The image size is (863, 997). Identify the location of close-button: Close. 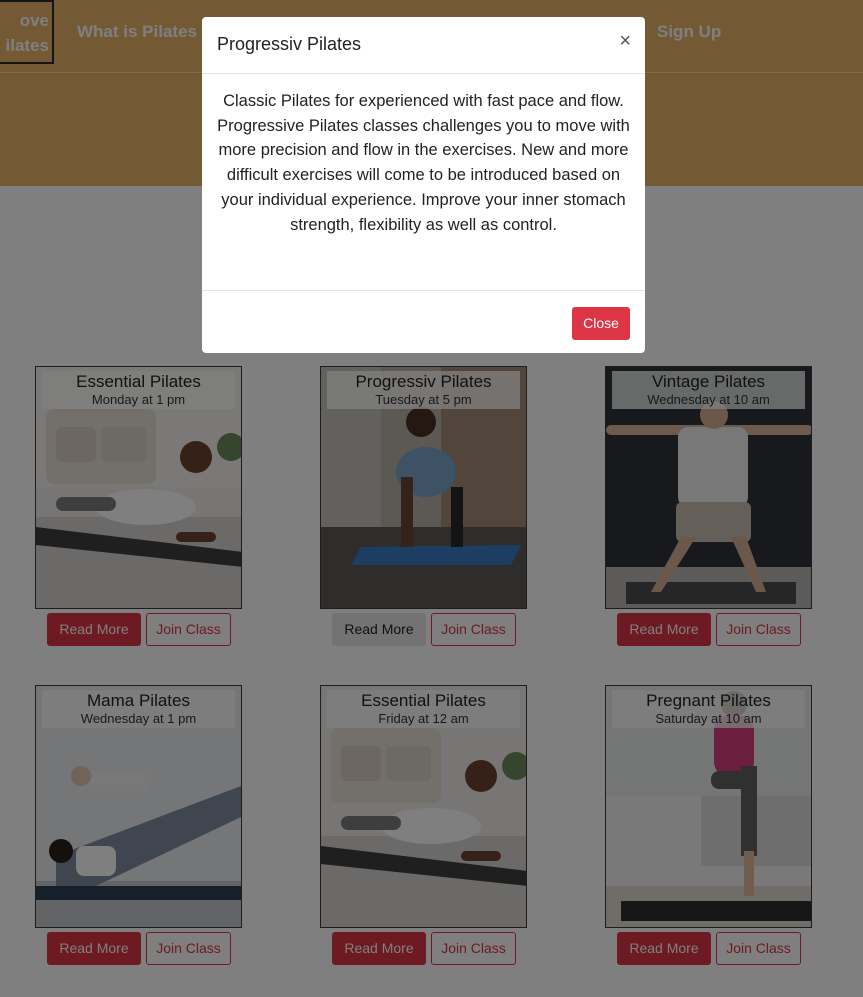
(601, 323).